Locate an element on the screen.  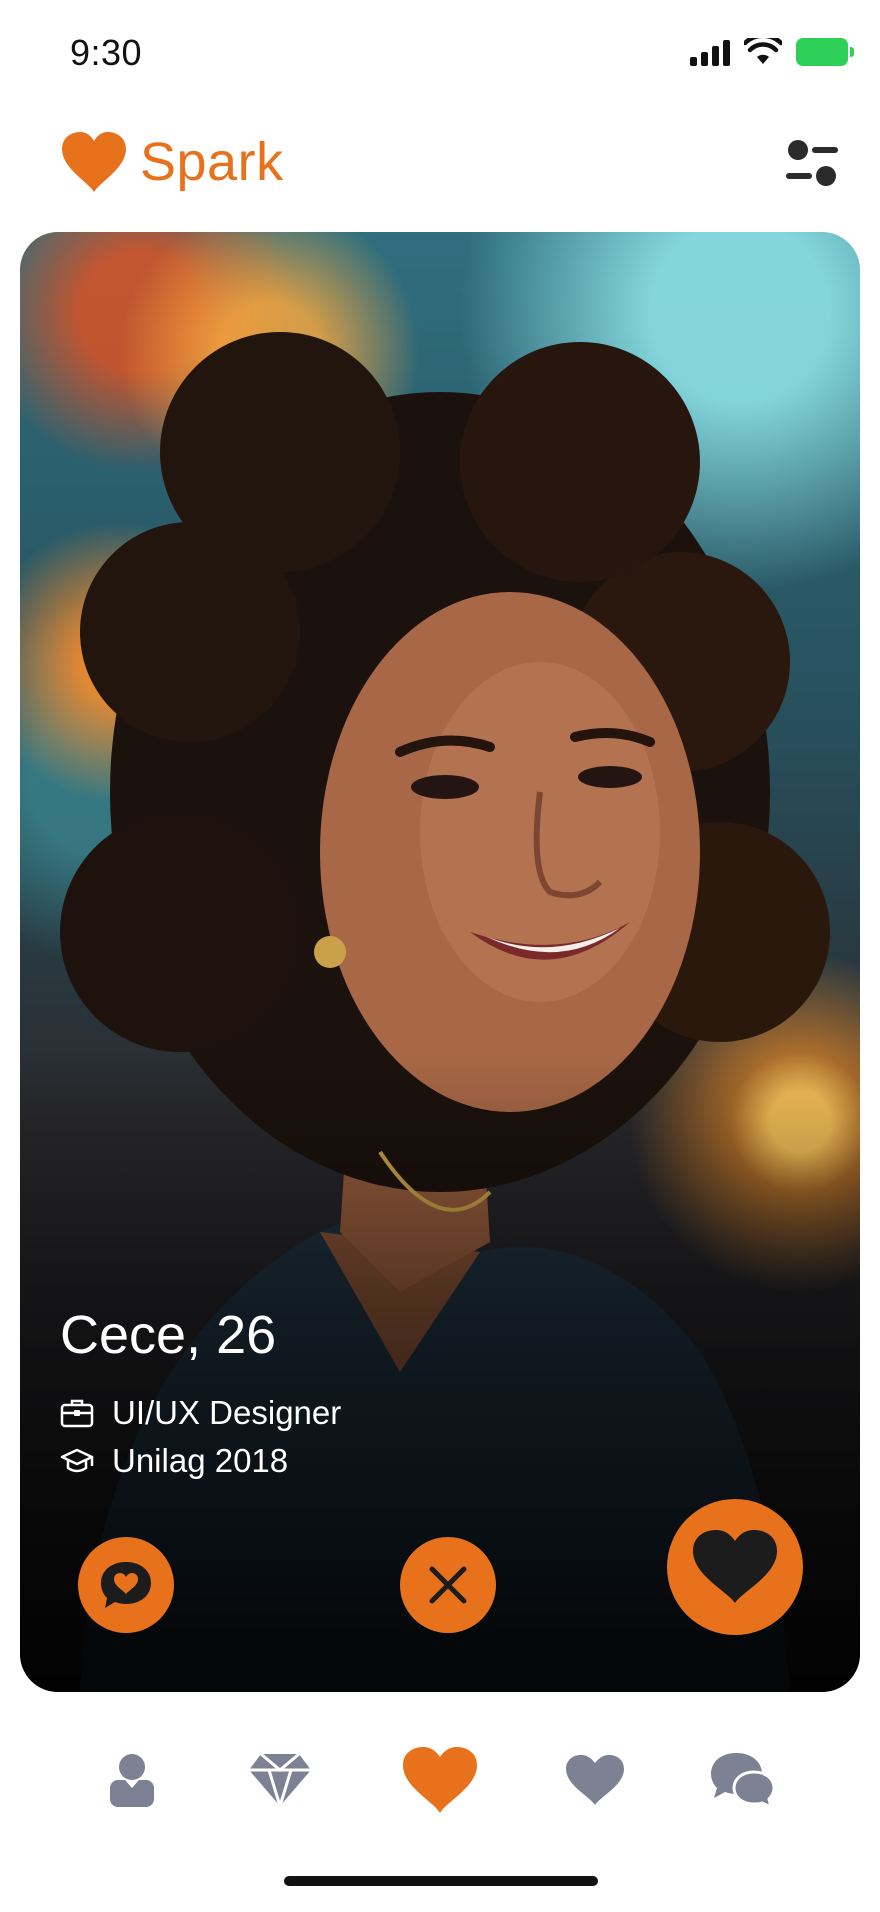
nav-profile is located at coordinates (132, 1780).